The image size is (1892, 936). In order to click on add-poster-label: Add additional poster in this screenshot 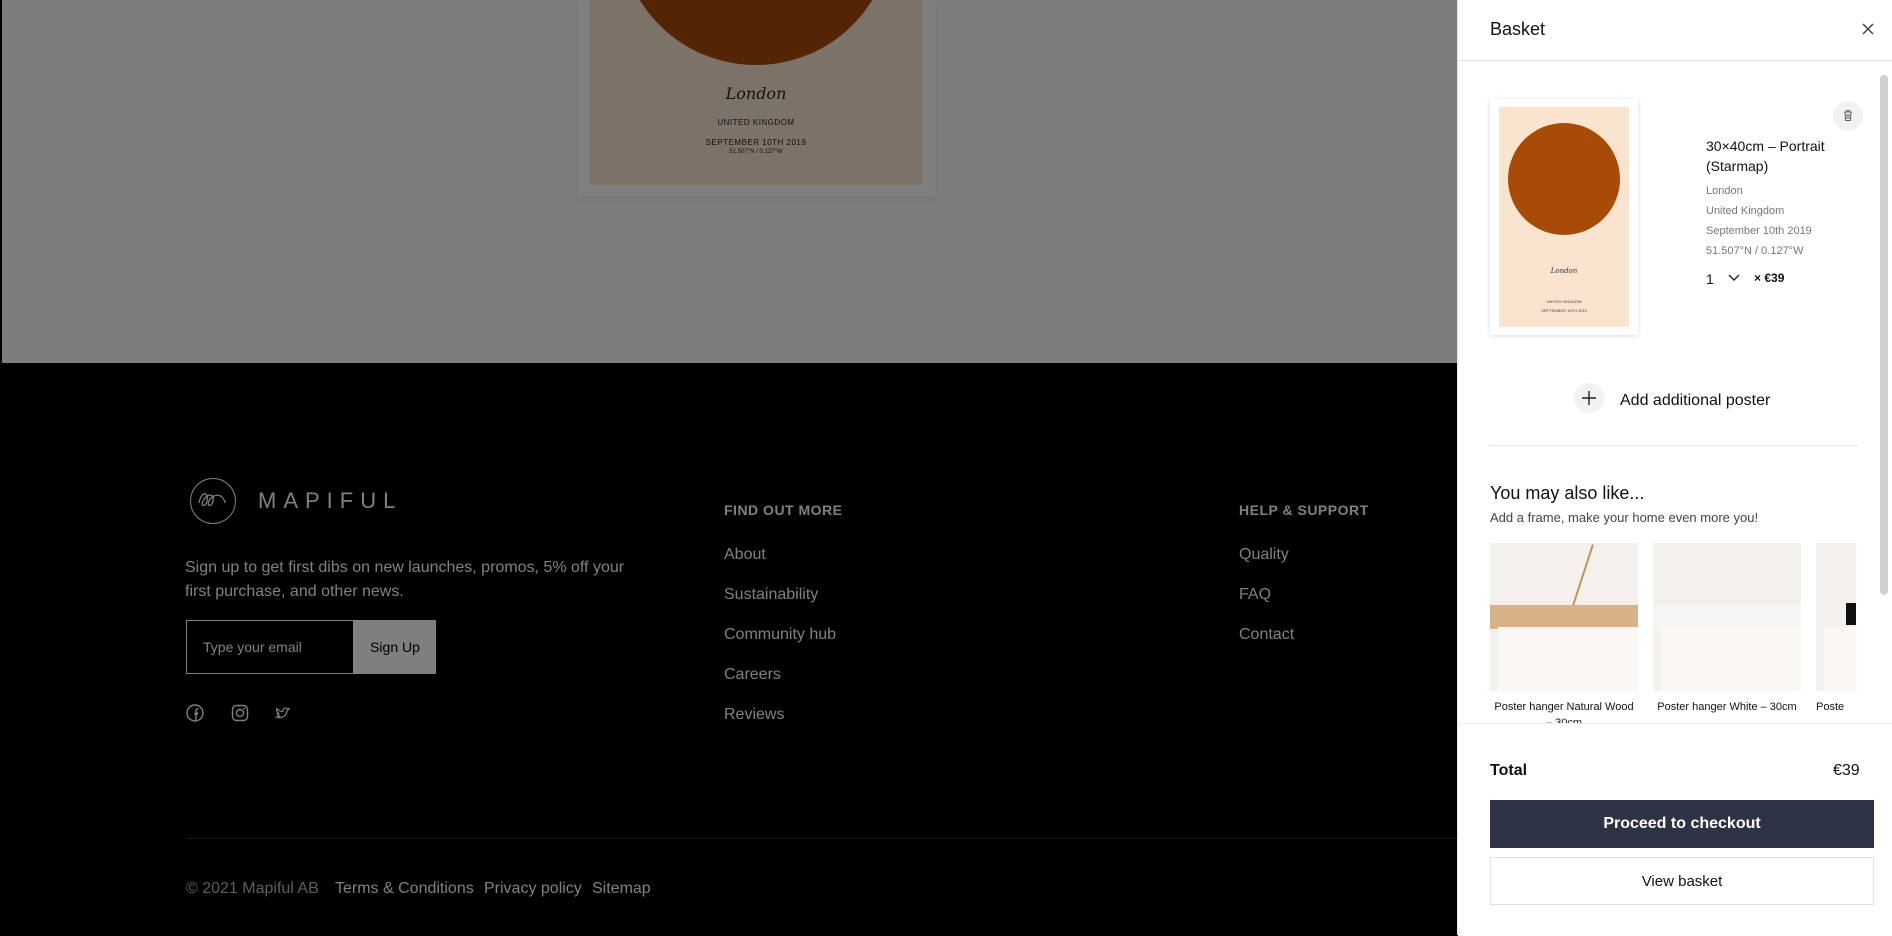, I will do `click(1695, 400)`.